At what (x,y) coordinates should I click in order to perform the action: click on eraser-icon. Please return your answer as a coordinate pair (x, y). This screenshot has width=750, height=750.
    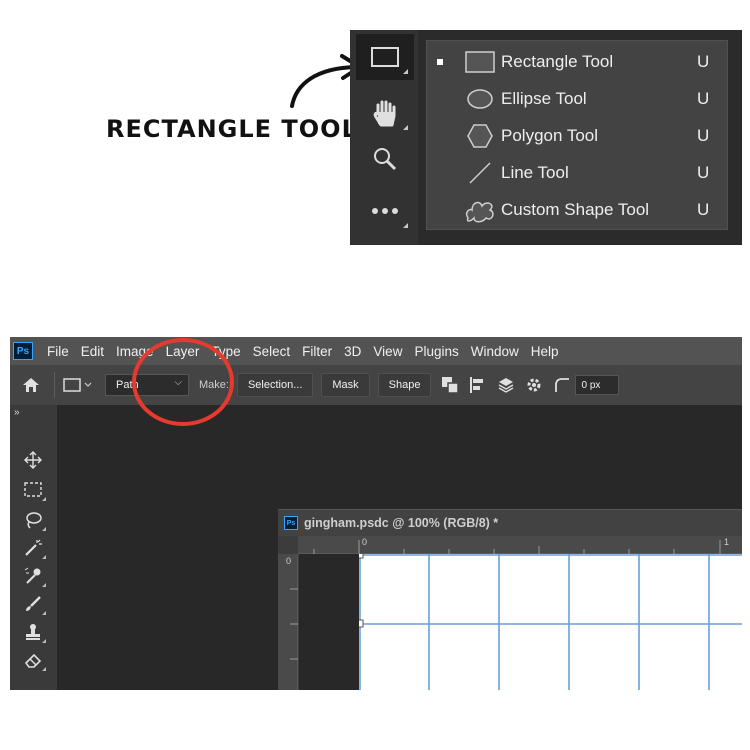
    Looking at the image, I should click on (33, 660).